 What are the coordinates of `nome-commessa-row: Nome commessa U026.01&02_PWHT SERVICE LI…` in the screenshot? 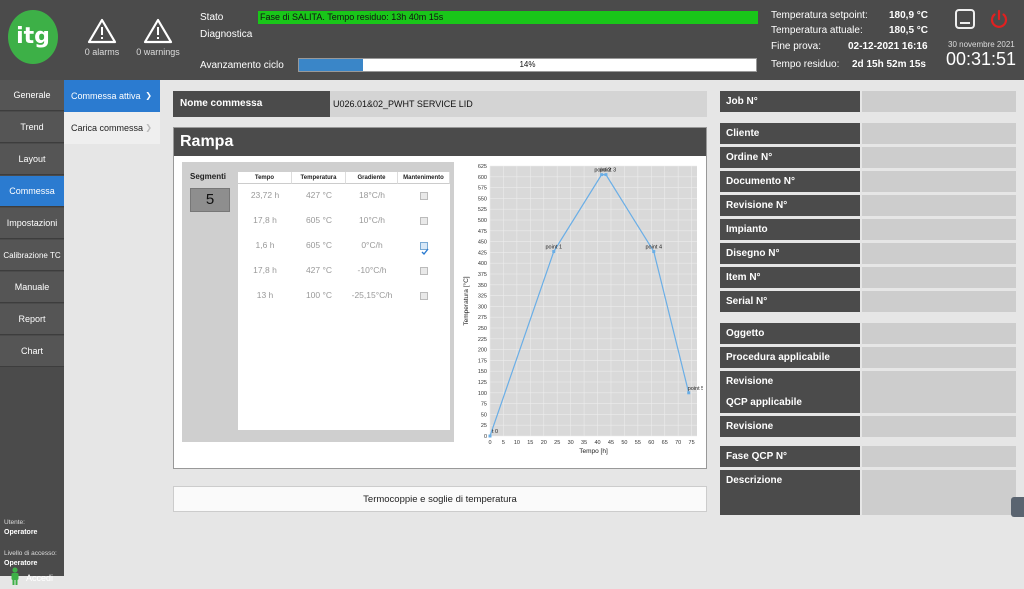 It's located at (440, 104).